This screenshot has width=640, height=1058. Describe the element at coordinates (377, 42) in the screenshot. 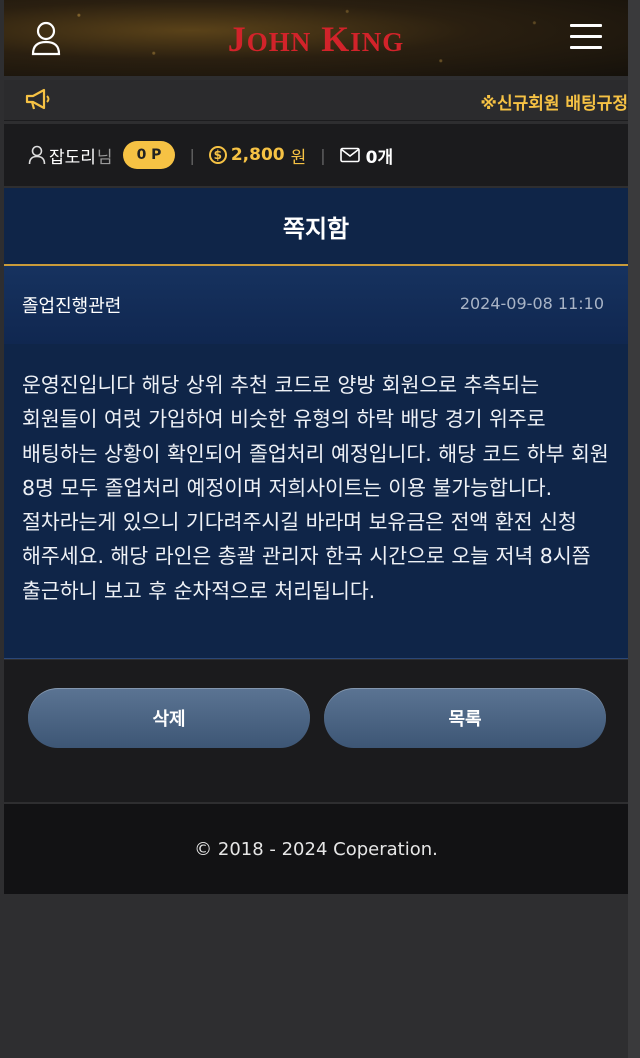

I see `logo-text: ING` at that location.